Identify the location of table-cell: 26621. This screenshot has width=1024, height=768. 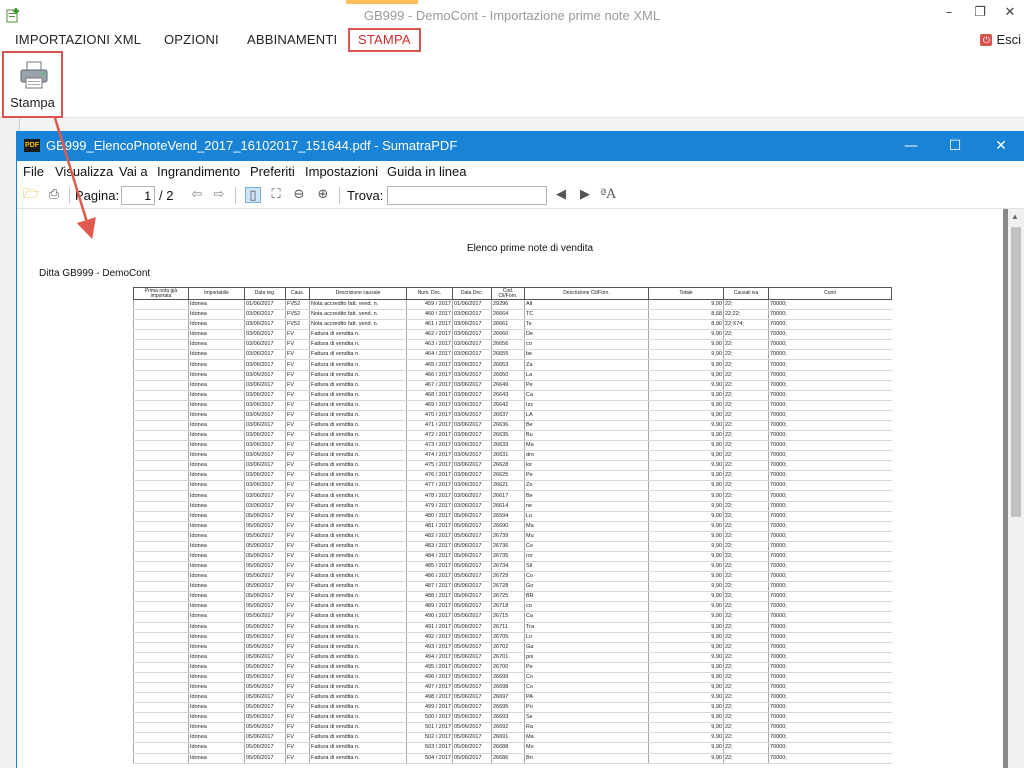
(508, 486).